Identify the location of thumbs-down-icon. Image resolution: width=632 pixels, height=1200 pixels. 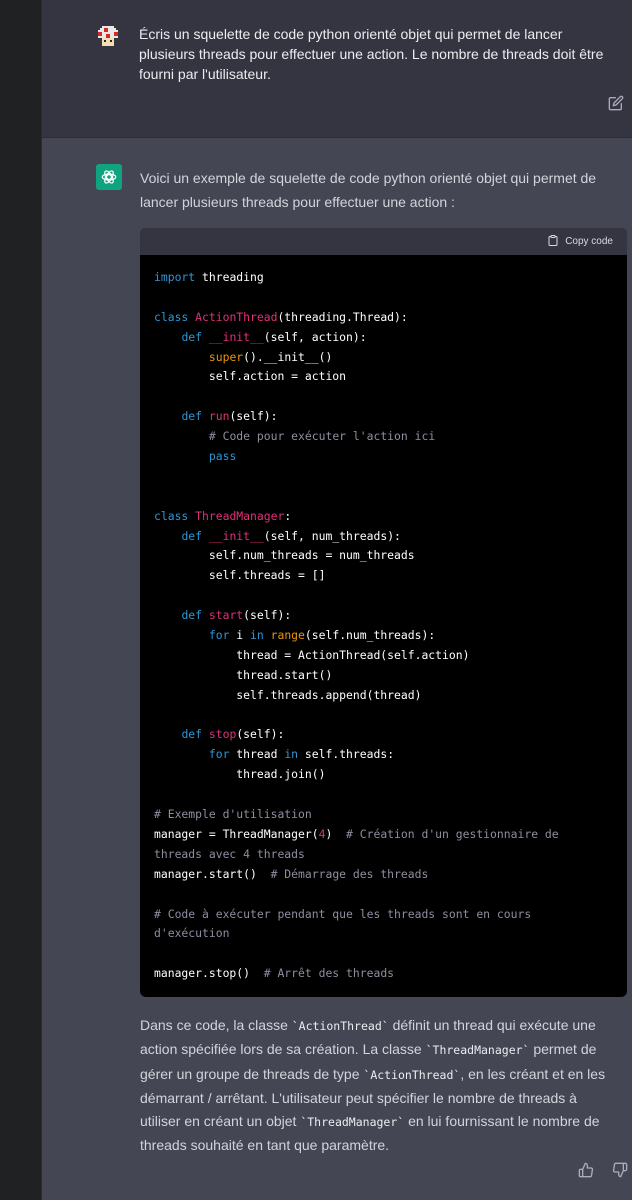
(620, 1170).